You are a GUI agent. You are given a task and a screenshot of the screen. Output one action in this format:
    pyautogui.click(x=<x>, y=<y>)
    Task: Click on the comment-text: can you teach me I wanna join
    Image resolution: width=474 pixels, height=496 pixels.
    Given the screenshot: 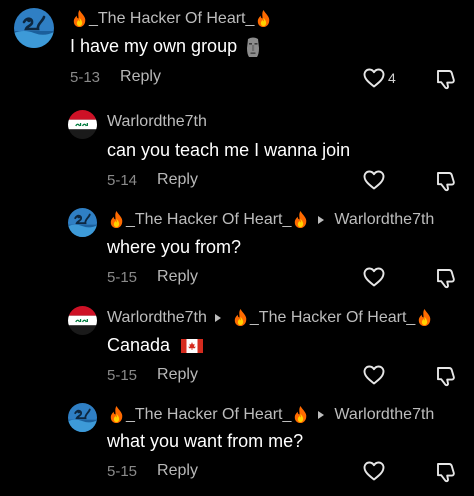 What is the action you would take?
    pyautogui.click(x=229, y=150)
    